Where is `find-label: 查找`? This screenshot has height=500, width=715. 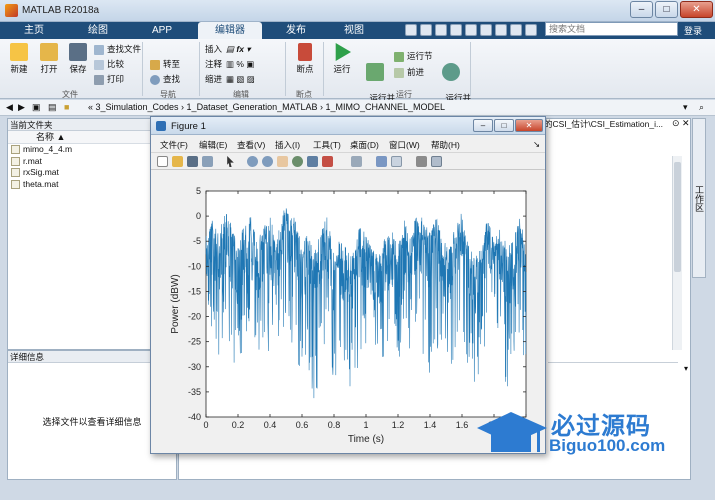
find-label: 查找 is located at coordinates (172, 79).